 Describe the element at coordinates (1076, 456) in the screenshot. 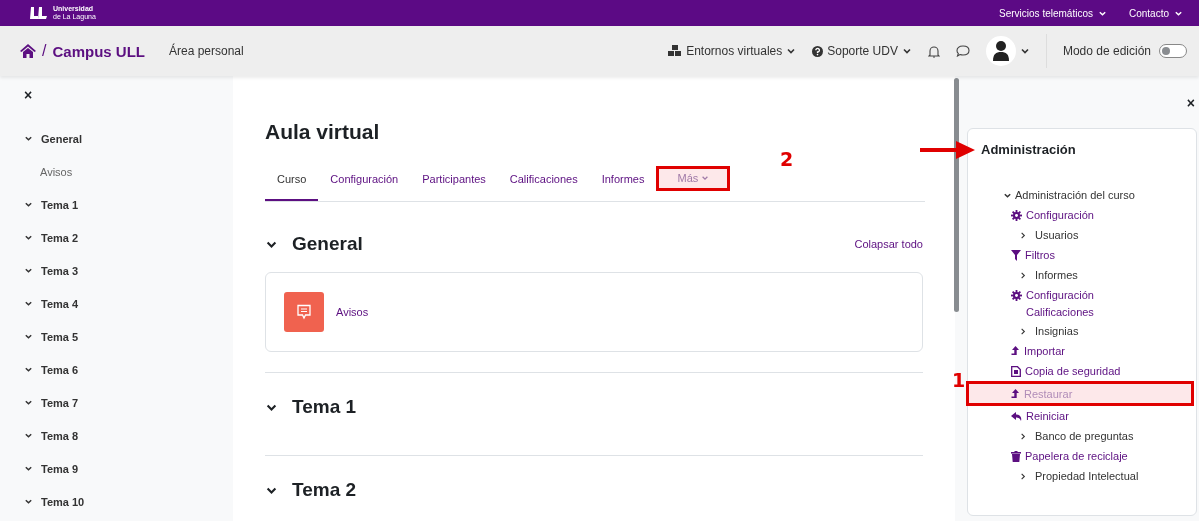

I see `admin-menu-item: Papelera de reciclaje` at that location.